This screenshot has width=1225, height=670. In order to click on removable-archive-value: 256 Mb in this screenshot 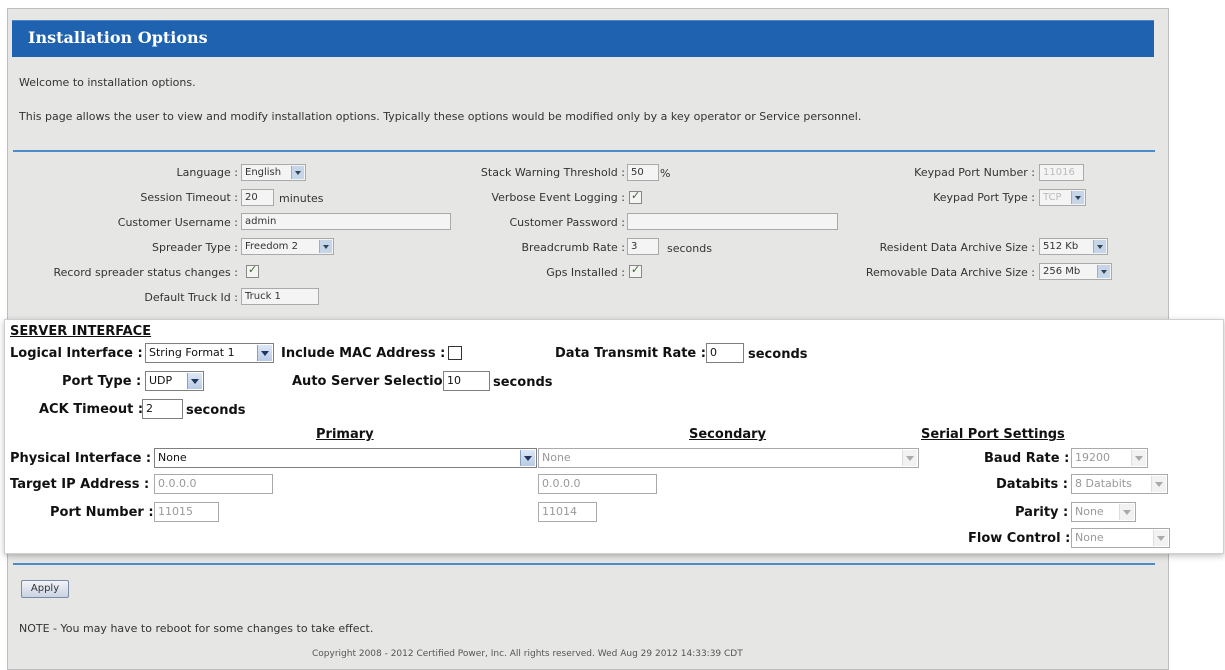, I will do `click(1062, 271)`.